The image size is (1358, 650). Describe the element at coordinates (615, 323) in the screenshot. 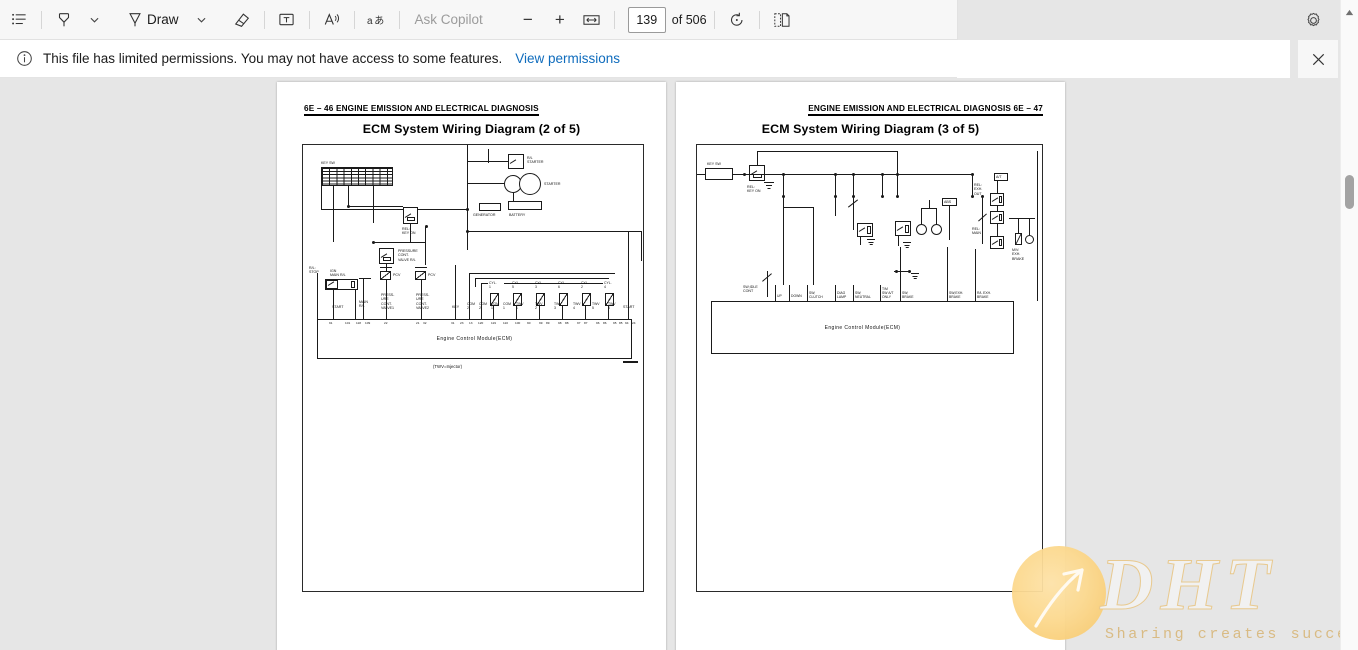

I see `ecm-pin: 95` at that location.